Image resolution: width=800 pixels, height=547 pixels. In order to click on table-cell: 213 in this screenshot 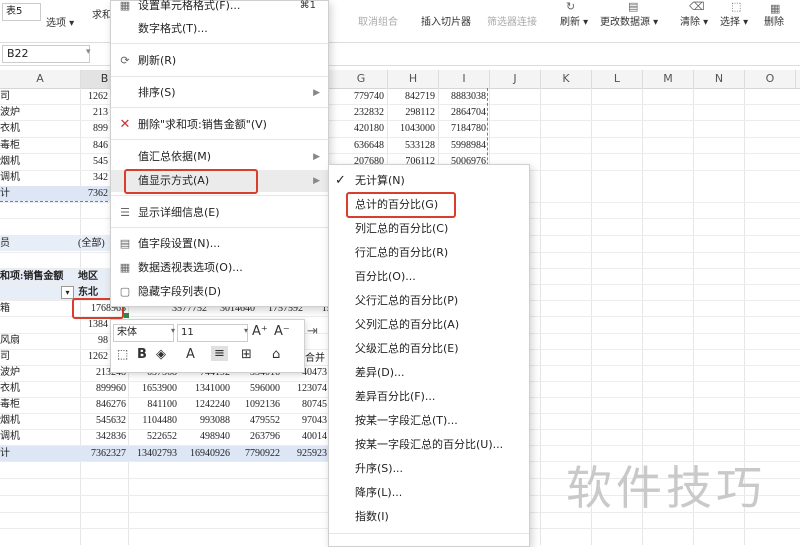, I will do `click(95, 112)`.